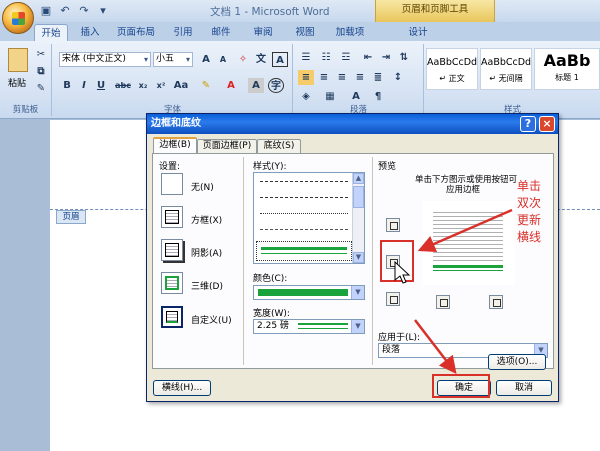 The width and height of the screenshot is (600, 451). I want to click on annotation-arrows, so click(453, 291).